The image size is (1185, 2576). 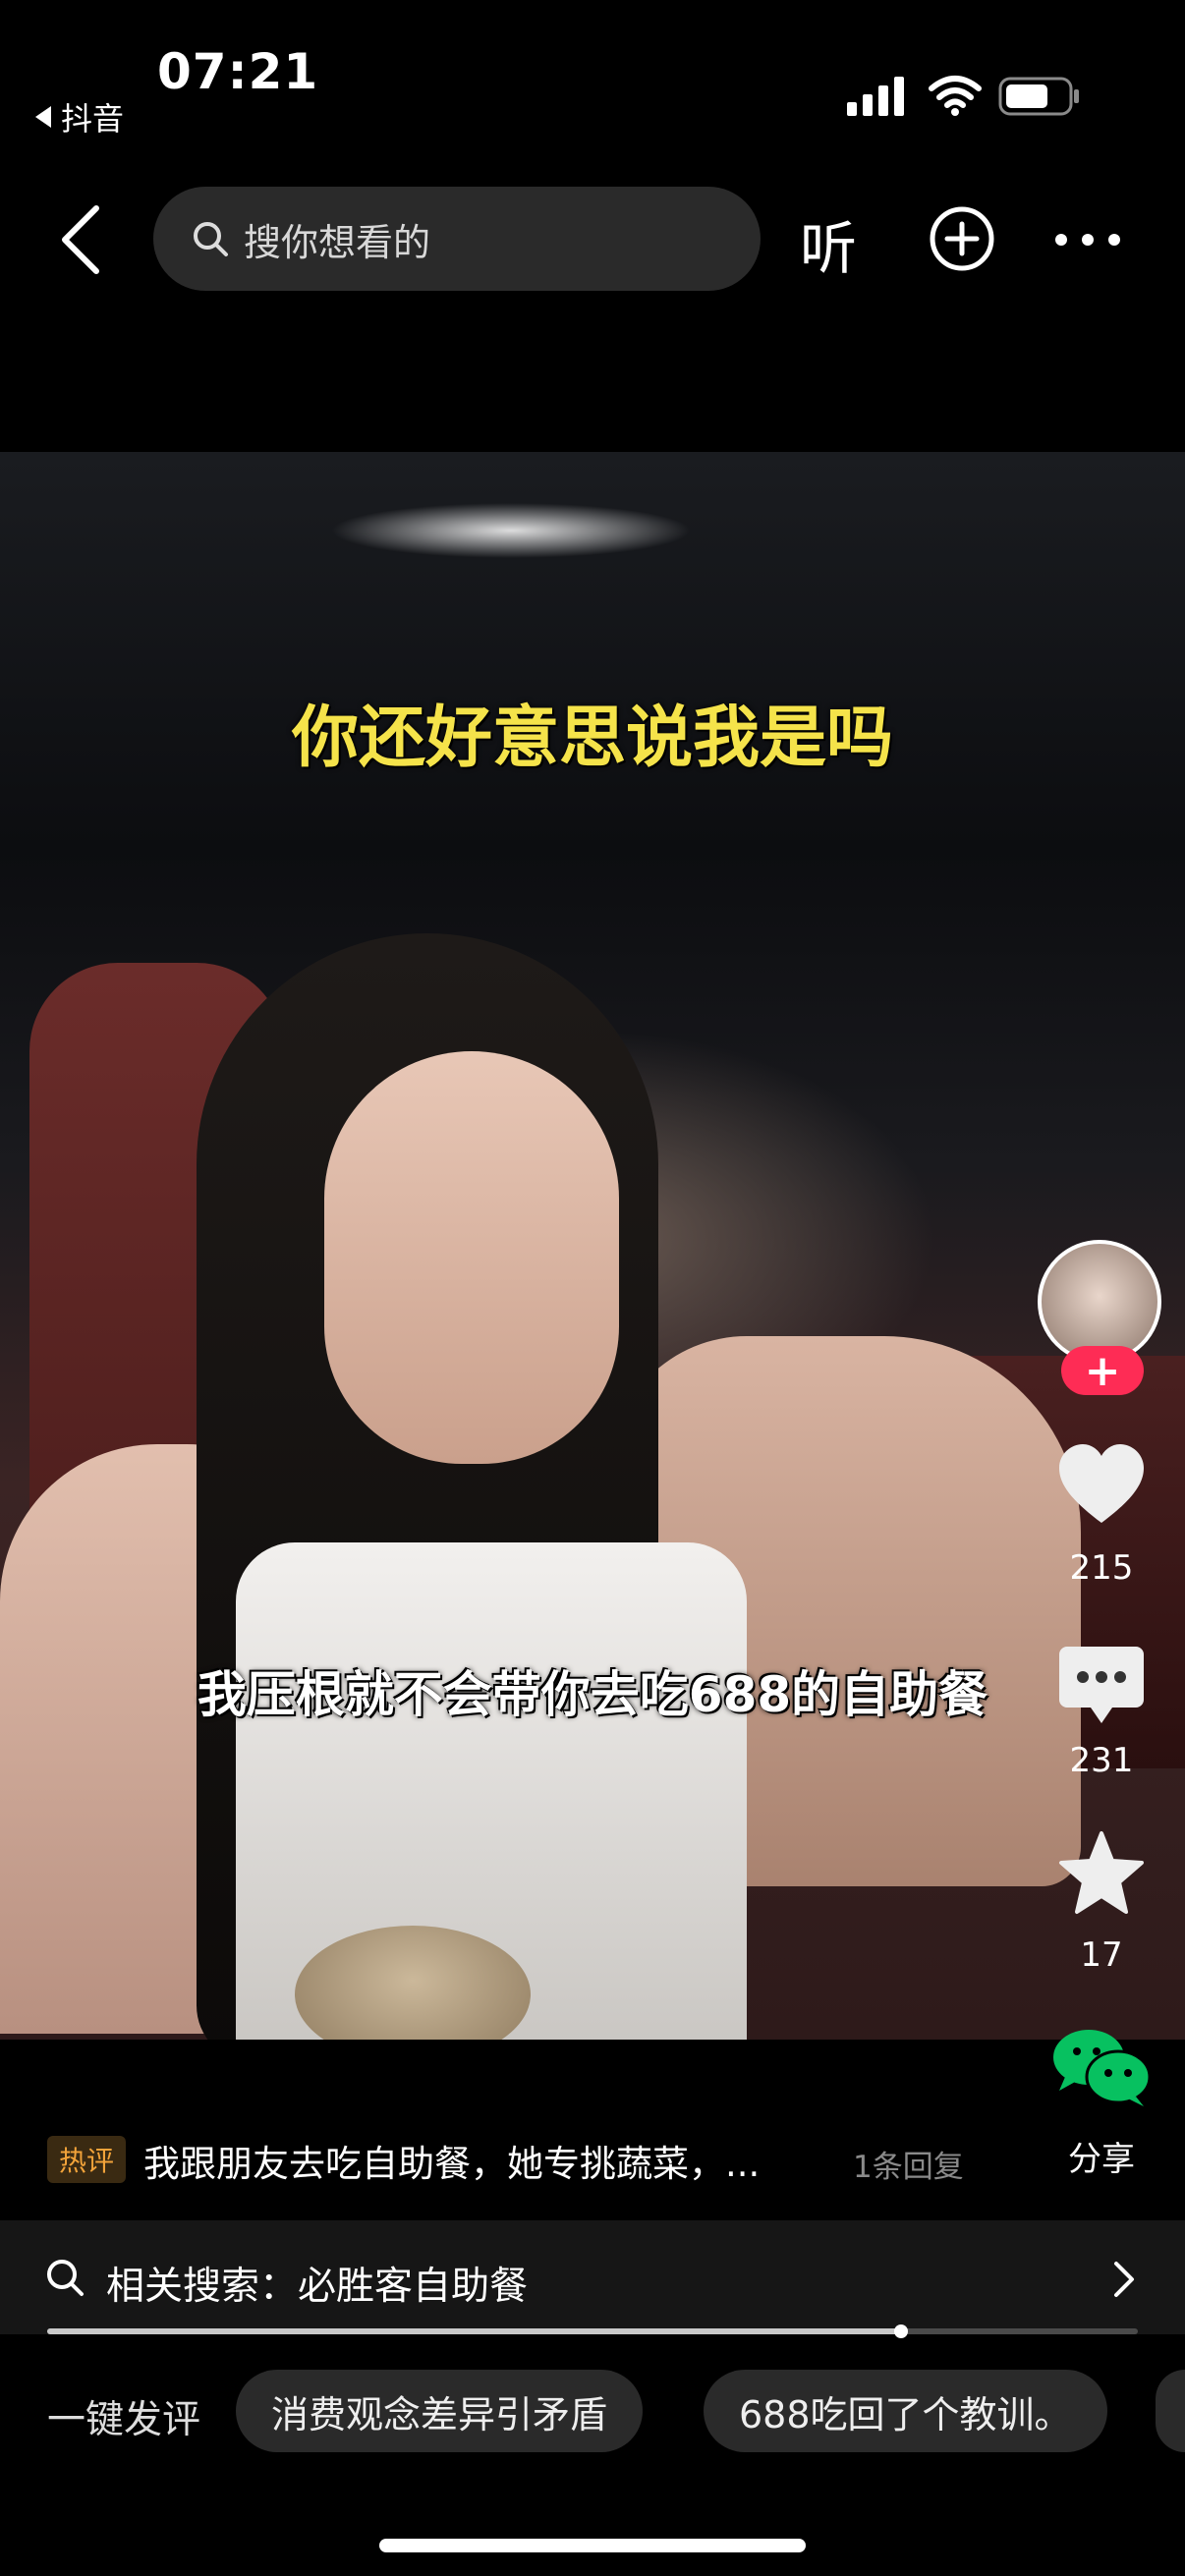 I want to click on back-triangle-icon, so click(x=43, y=117).